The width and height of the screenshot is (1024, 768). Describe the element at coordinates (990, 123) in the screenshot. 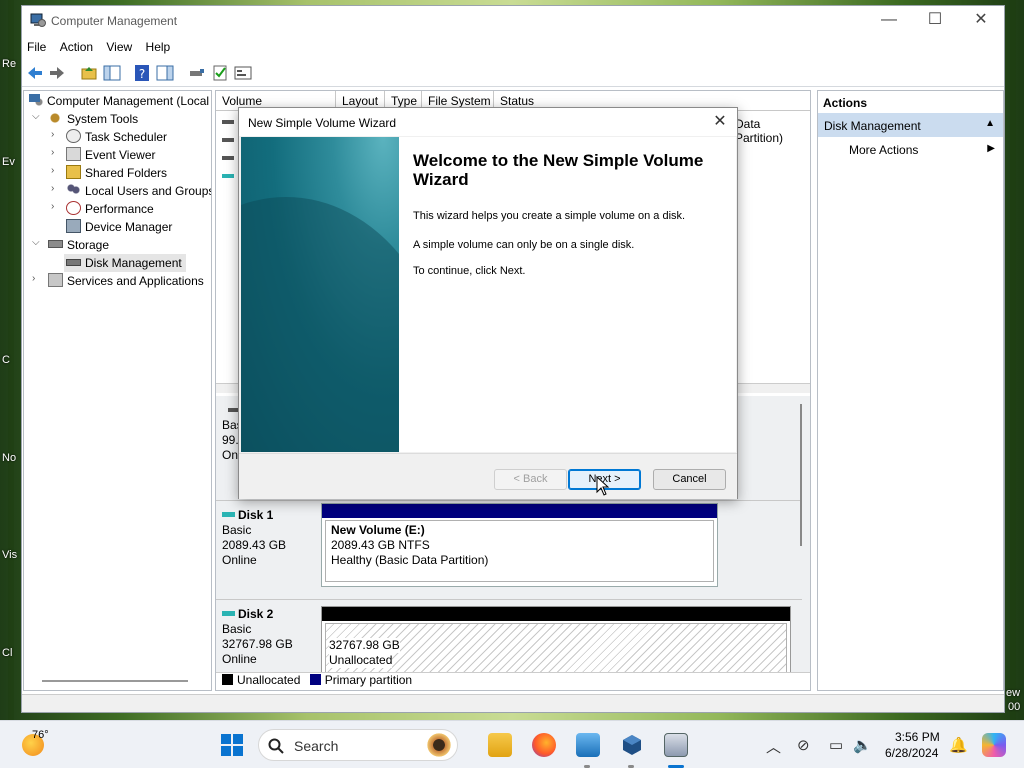

I see `collapse-arrow-icon: ▲` at that location.